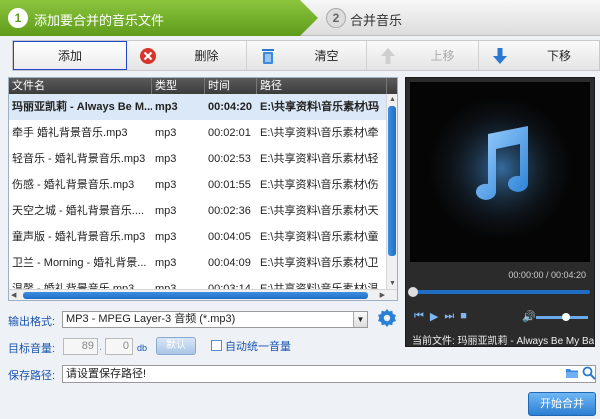 This screenshot has height=419, width=600. What do you see at coordinates (142, 348) in the screenshot?
I see `volume-unit: db` at bounding box center [142, 348].